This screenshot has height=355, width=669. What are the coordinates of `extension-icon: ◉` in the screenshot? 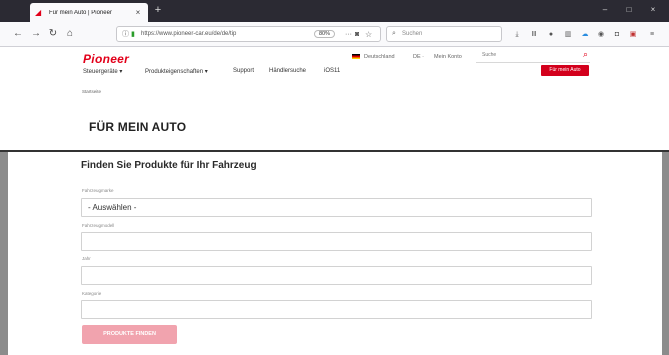 It's located at (601, 34).